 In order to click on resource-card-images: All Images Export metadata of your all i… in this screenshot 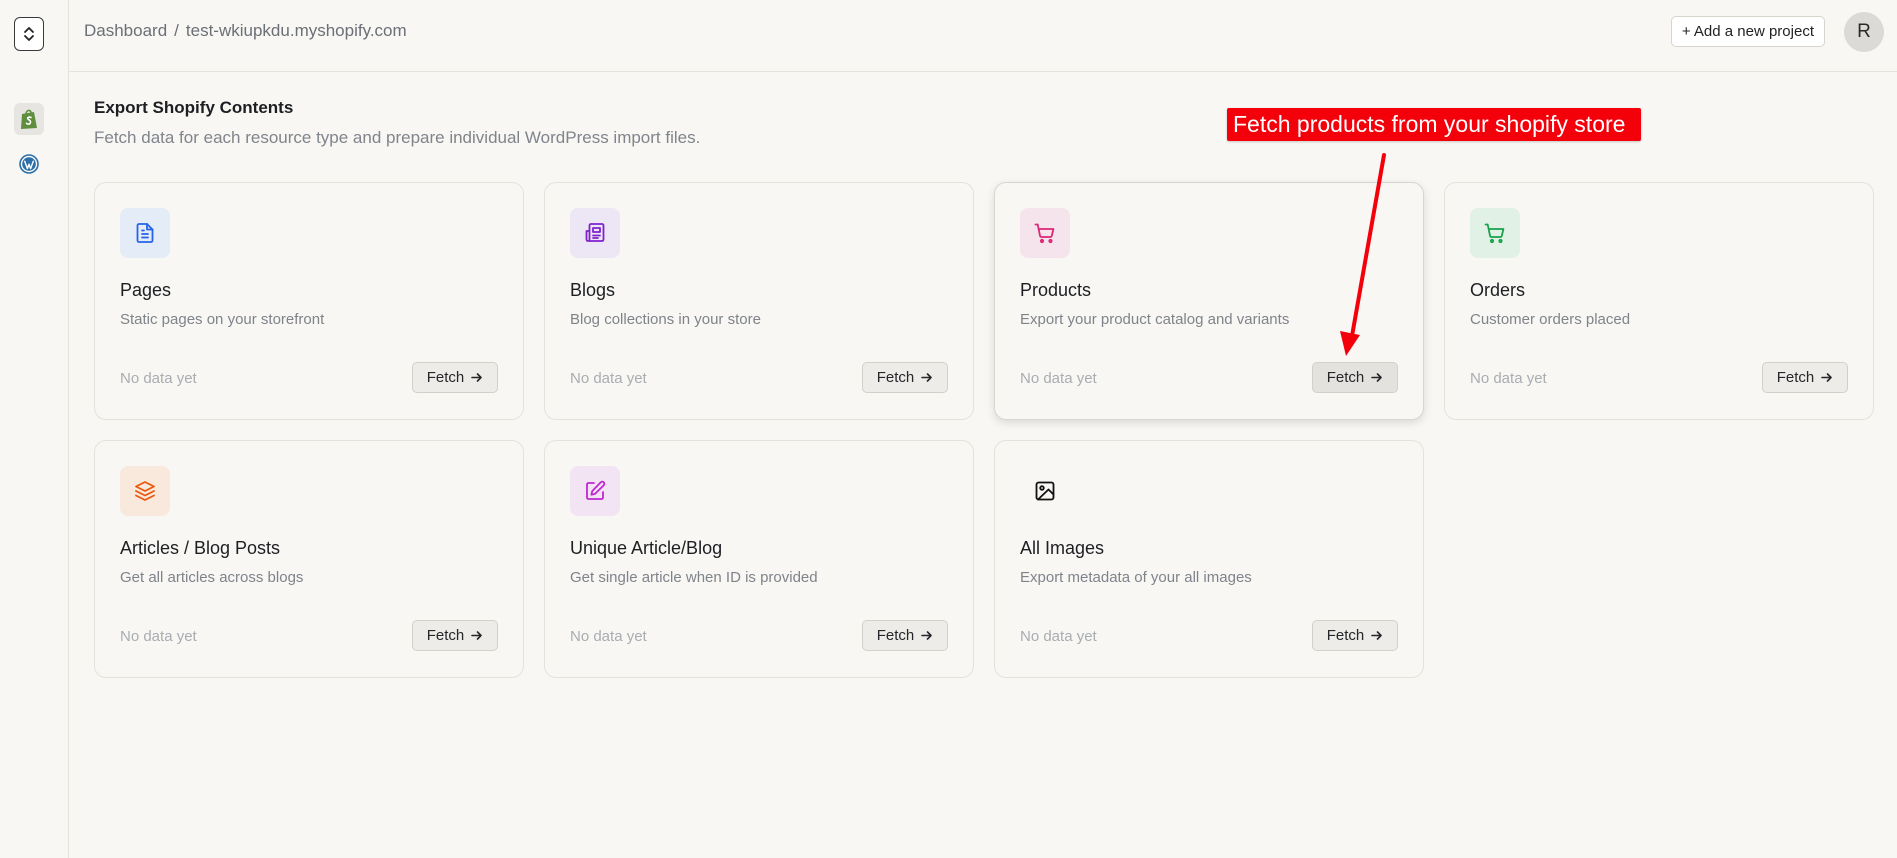, I will do `click(1209, 559)`.